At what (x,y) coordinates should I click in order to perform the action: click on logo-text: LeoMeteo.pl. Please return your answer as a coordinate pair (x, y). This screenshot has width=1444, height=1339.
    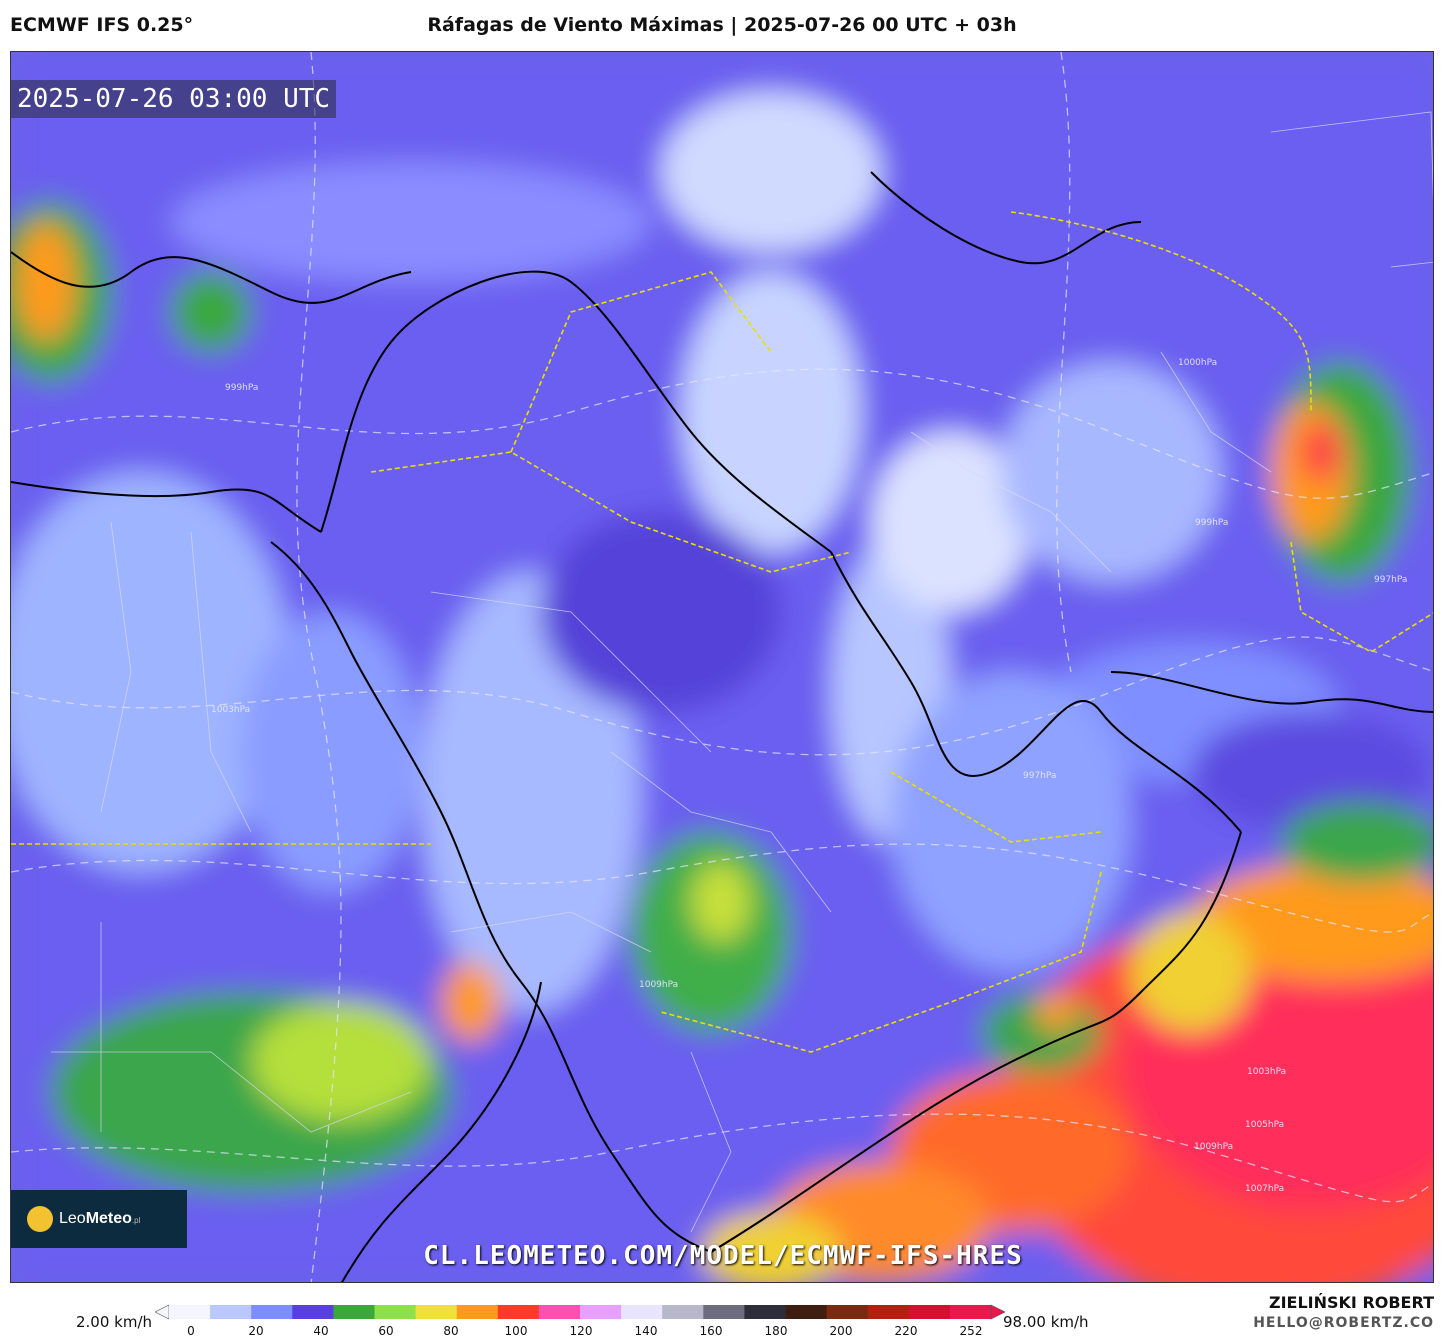
    Looking at the image, I should click on (100, 1218).